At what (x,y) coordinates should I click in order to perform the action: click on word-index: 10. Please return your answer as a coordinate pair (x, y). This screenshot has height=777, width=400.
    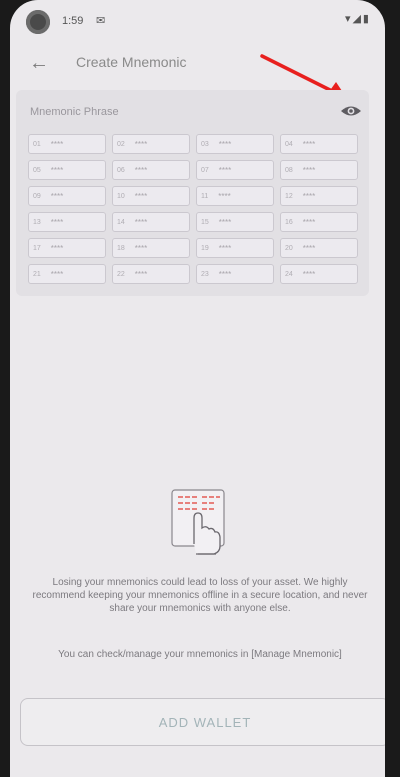
    Looking at the image, I should click on (121, 196).